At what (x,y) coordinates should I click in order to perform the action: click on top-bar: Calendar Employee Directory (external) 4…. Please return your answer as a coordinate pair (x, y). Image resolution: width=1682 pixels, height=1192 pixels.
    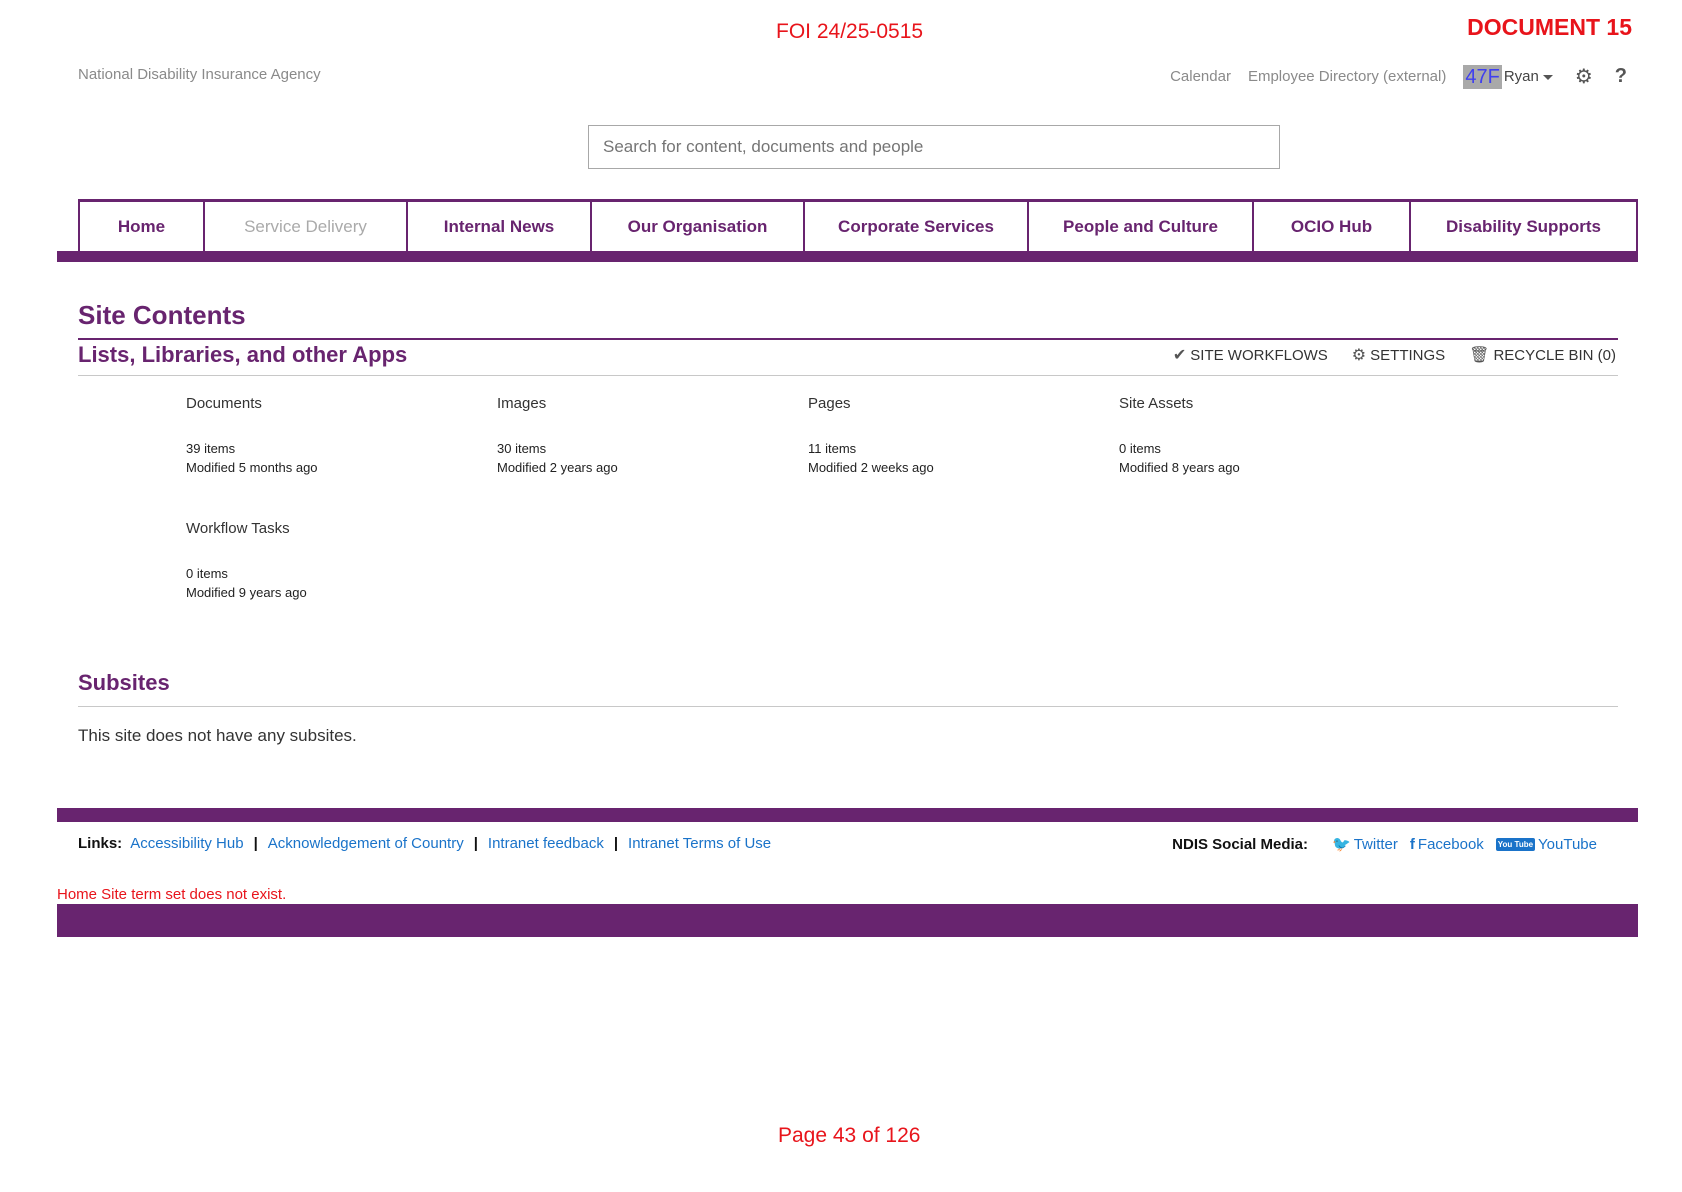
    Looking at the image, I should click on (1398, 76).